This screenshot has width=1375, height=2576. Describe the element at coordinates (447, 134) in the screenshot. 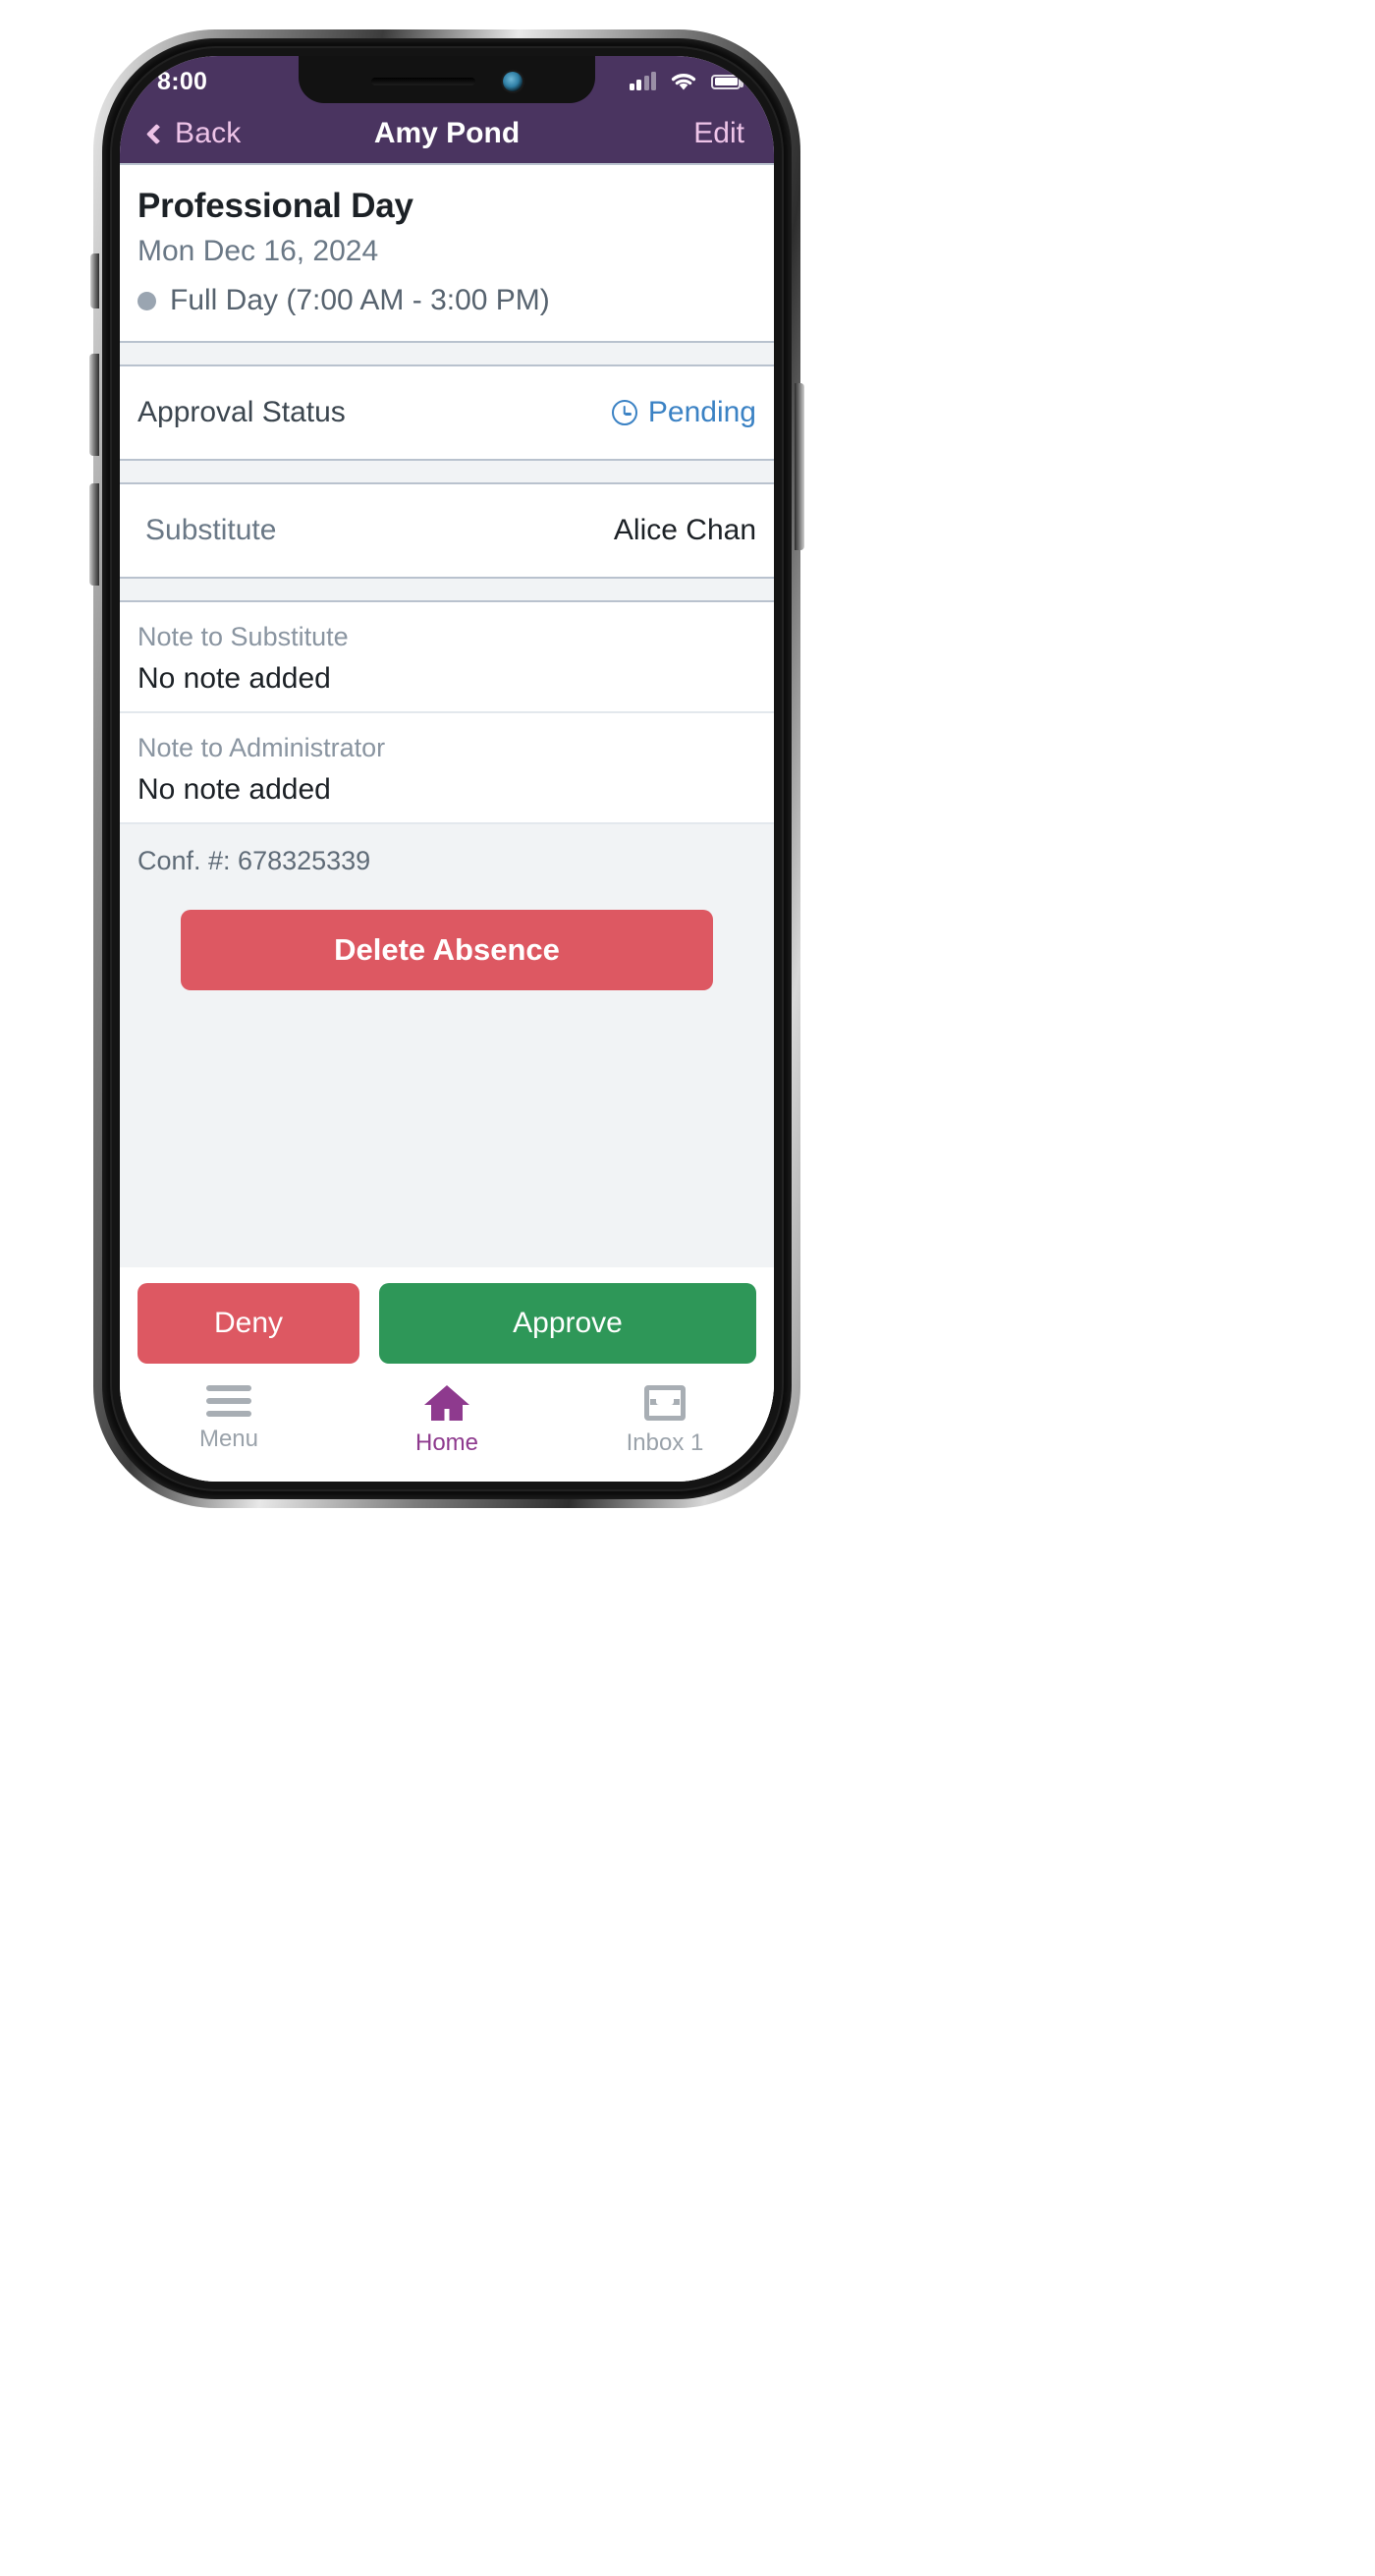

I see `navigation-bar: Back Amy Pond Edit` at that location.